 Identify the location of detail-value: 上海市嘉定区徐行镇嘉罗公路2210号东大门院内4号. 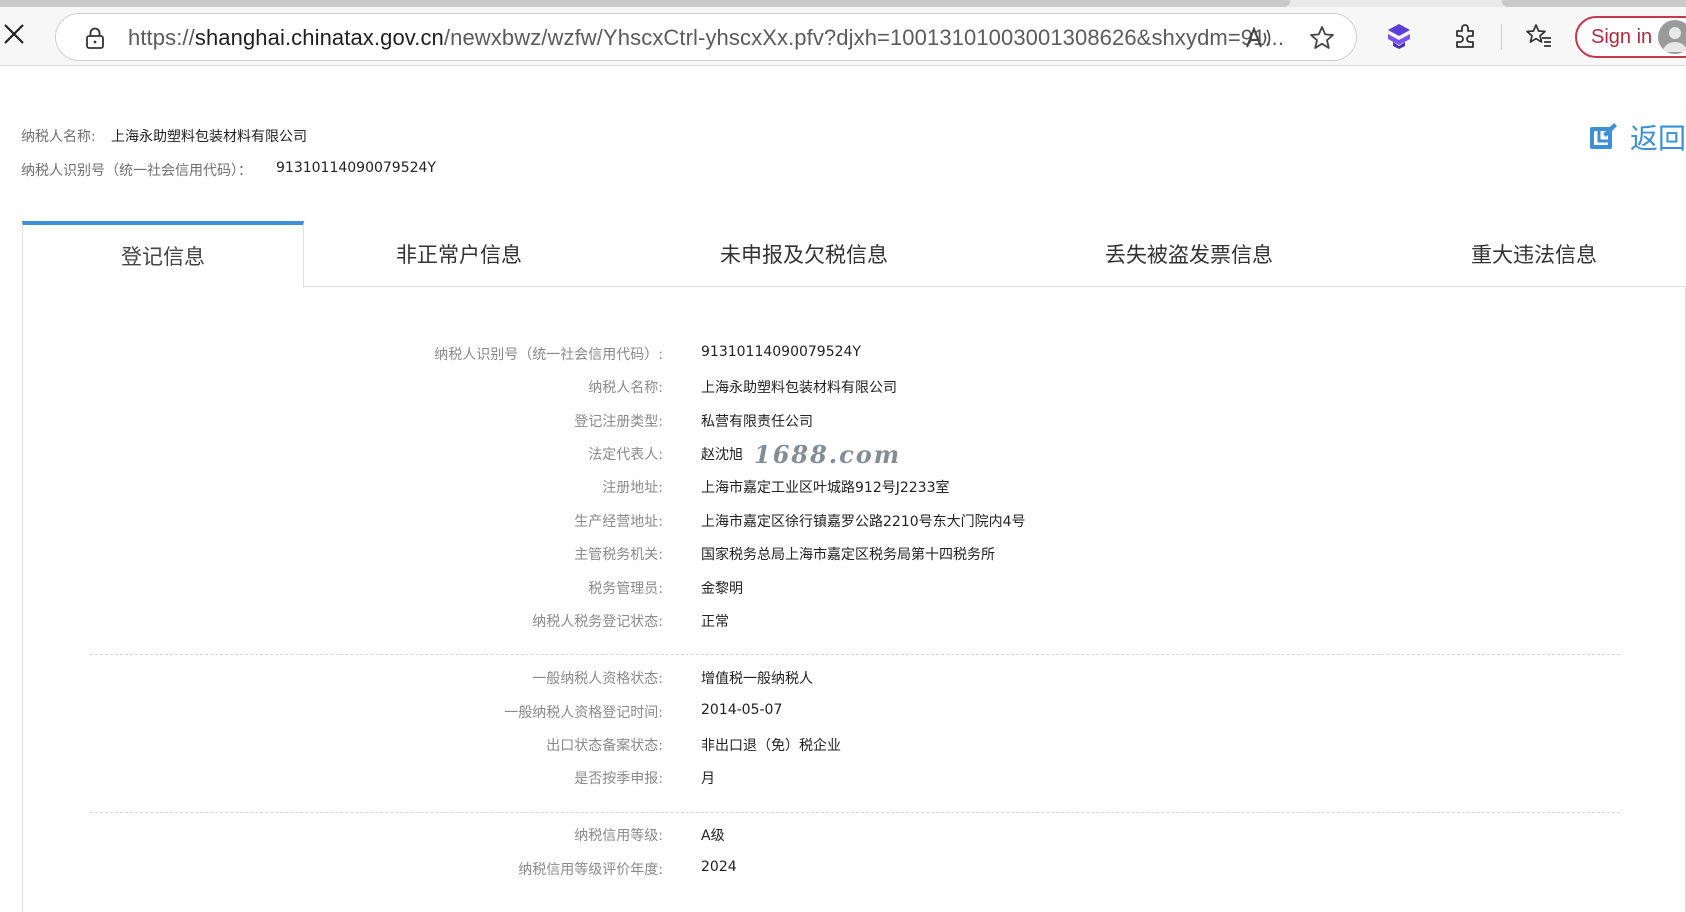
(863, 522).